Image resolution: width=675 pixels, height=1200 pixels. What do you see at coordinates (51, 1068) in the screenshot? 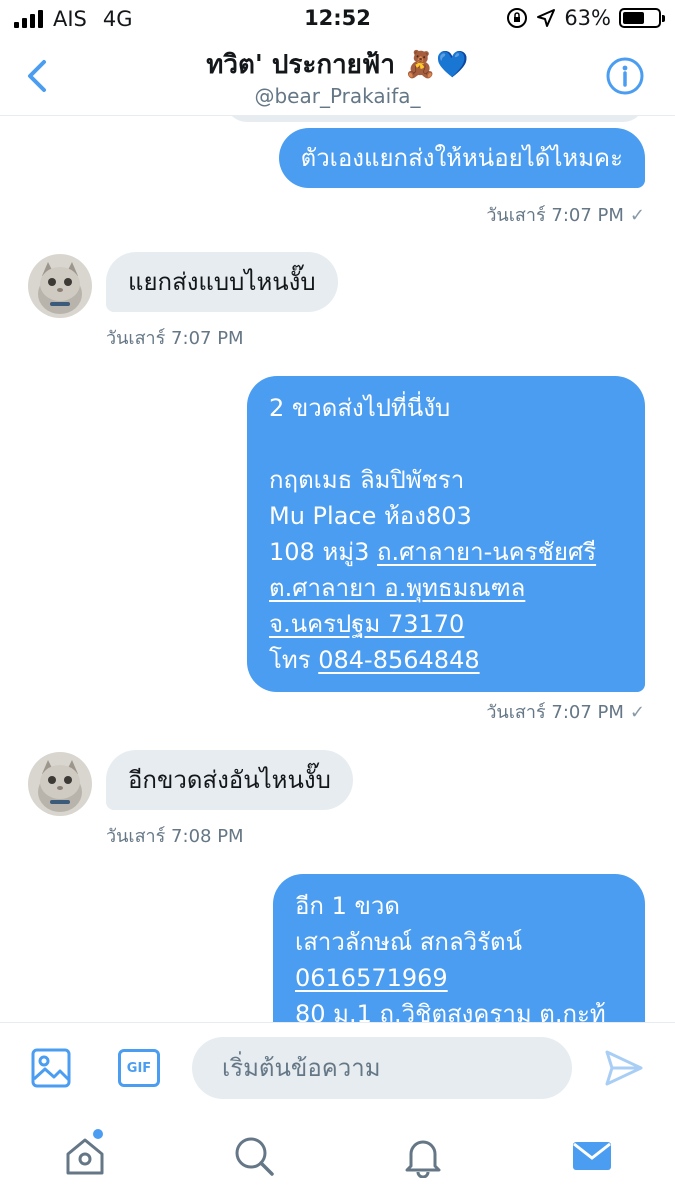
I see `image-icon` at bounding box center [51, 1068].